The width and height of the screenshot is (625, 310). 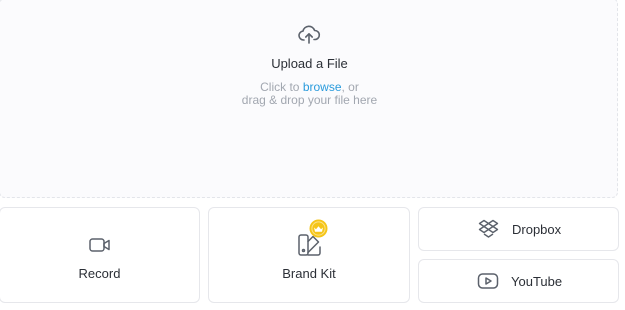 I want to click on dropbox-label: Dropbox, so click(x=537, y=229).